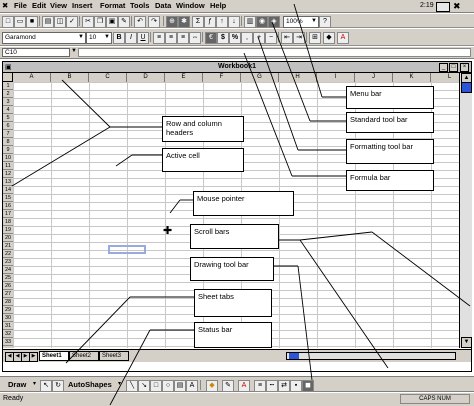  I want to click on increase-indent-icon: ⇥, so click(299, 38).